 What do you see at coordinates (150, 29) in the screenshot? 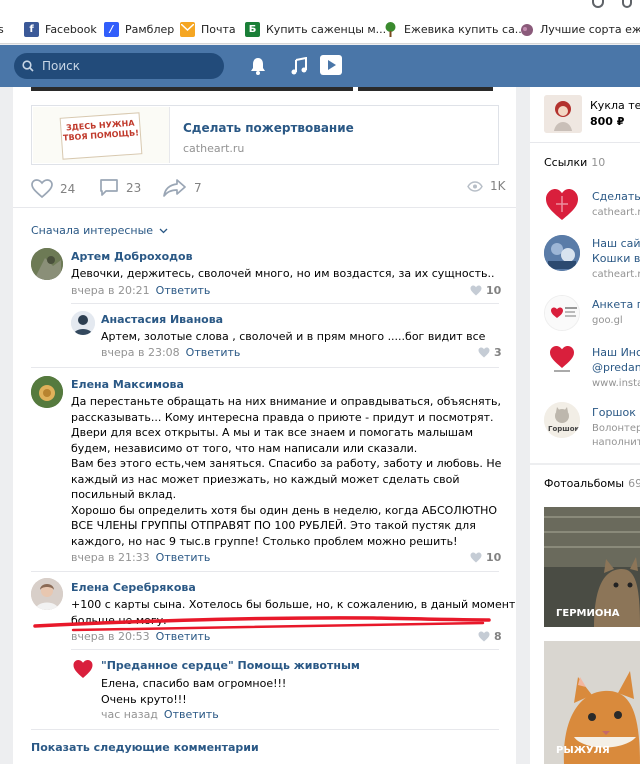
I see `bookmark-label: Рамблер` at bounding box center [150, 29].